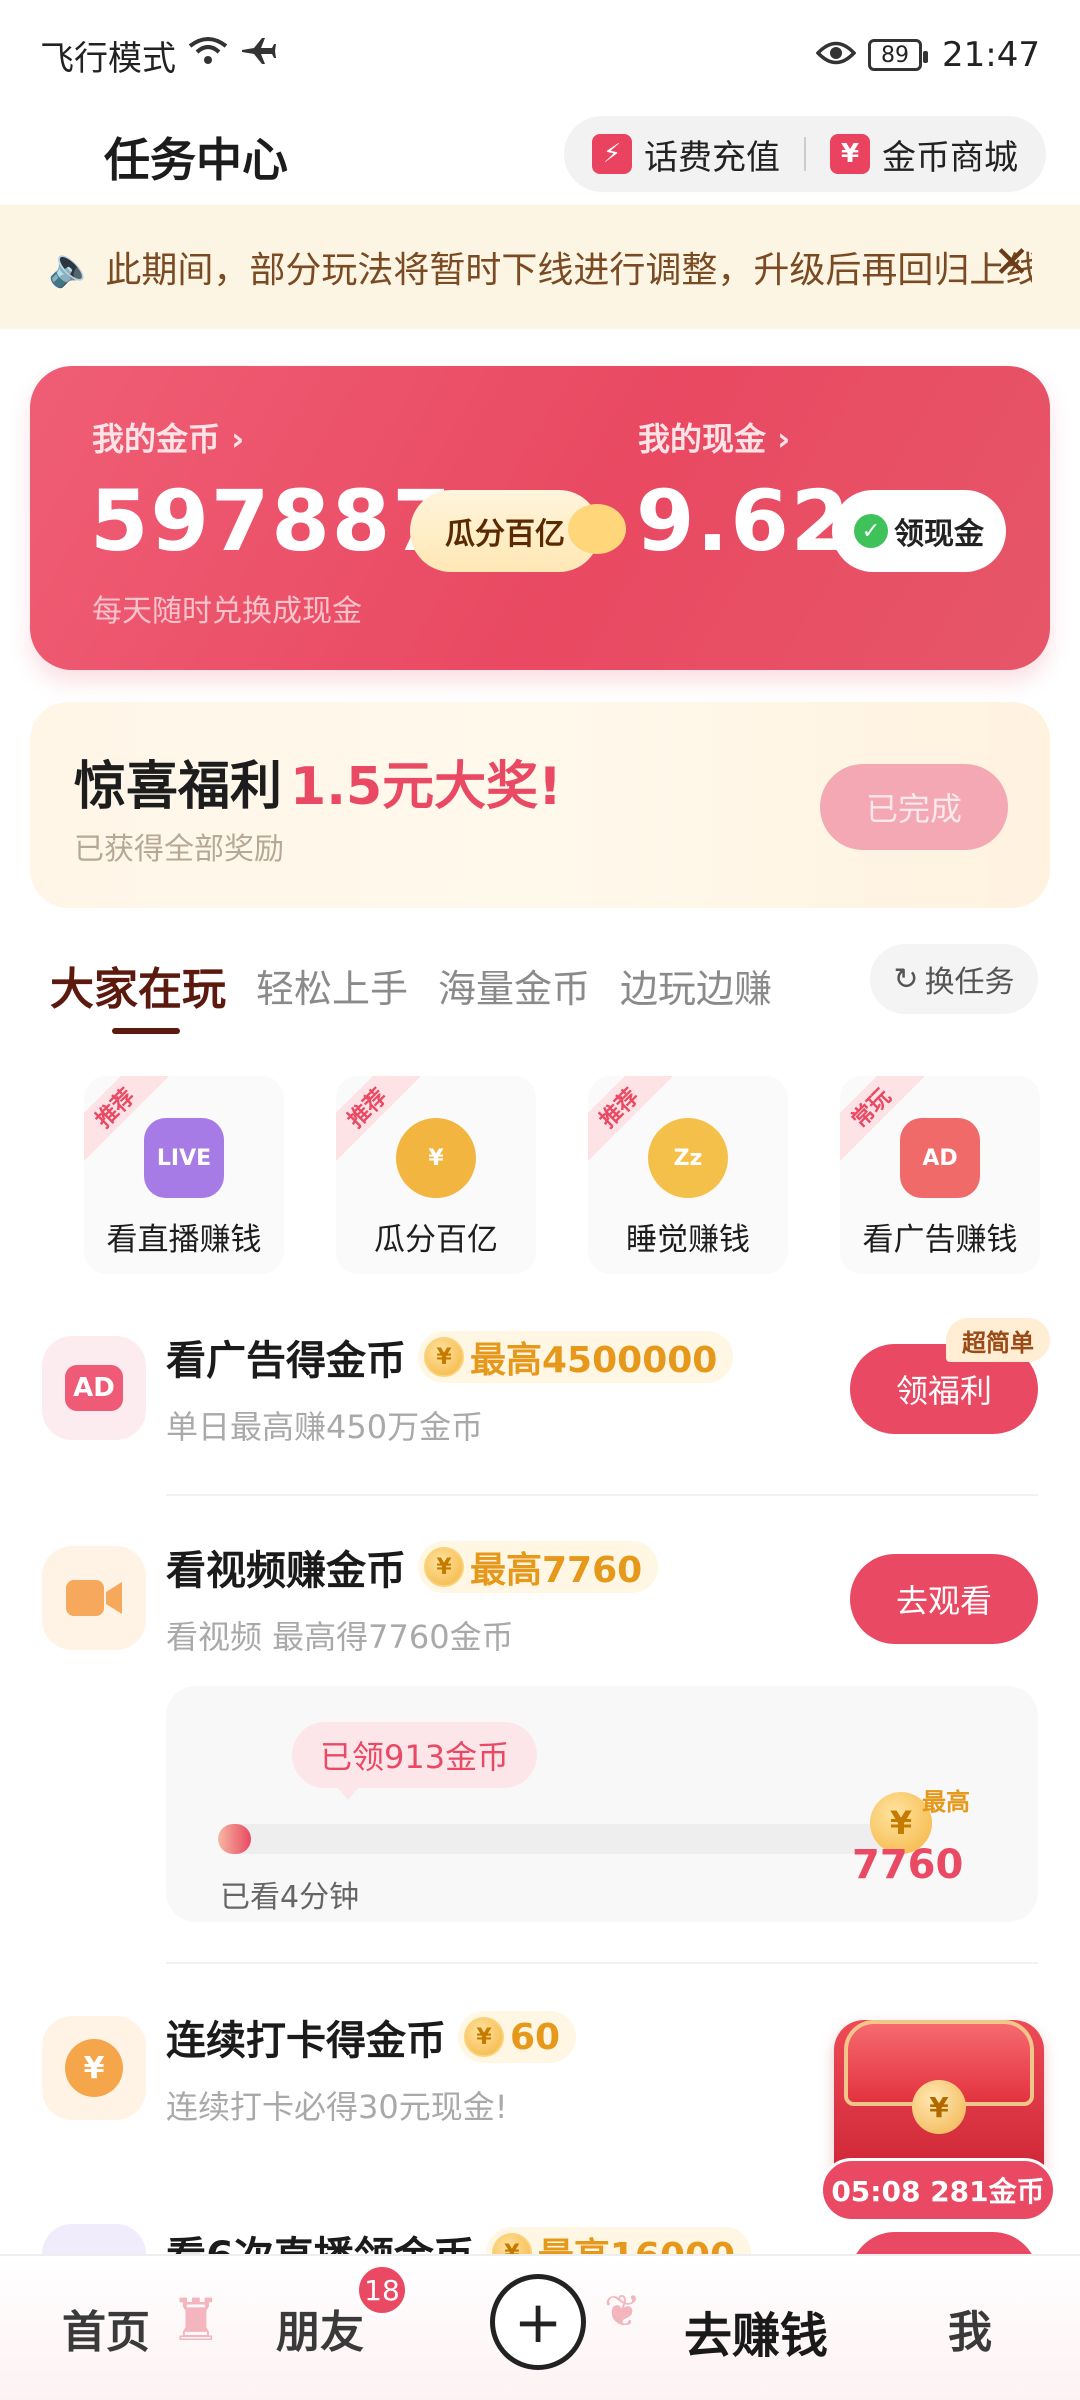 This screenshot has height=2400, width=1080. I want to click on reward-text: 最高4500000, so click(594, 1360).